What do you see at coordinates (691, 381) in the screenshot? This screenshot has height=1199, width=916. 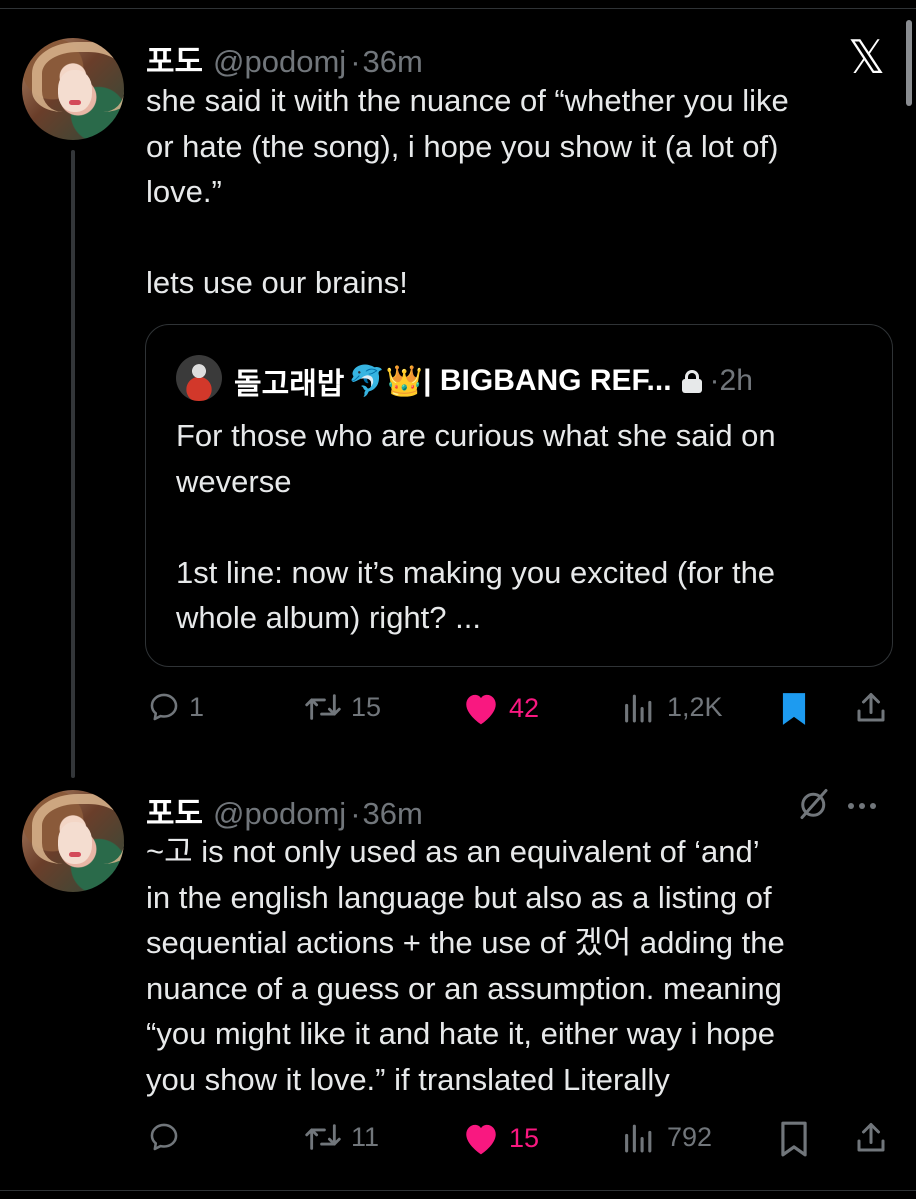 I see `lock-icon` at bounding box center [691, 381].